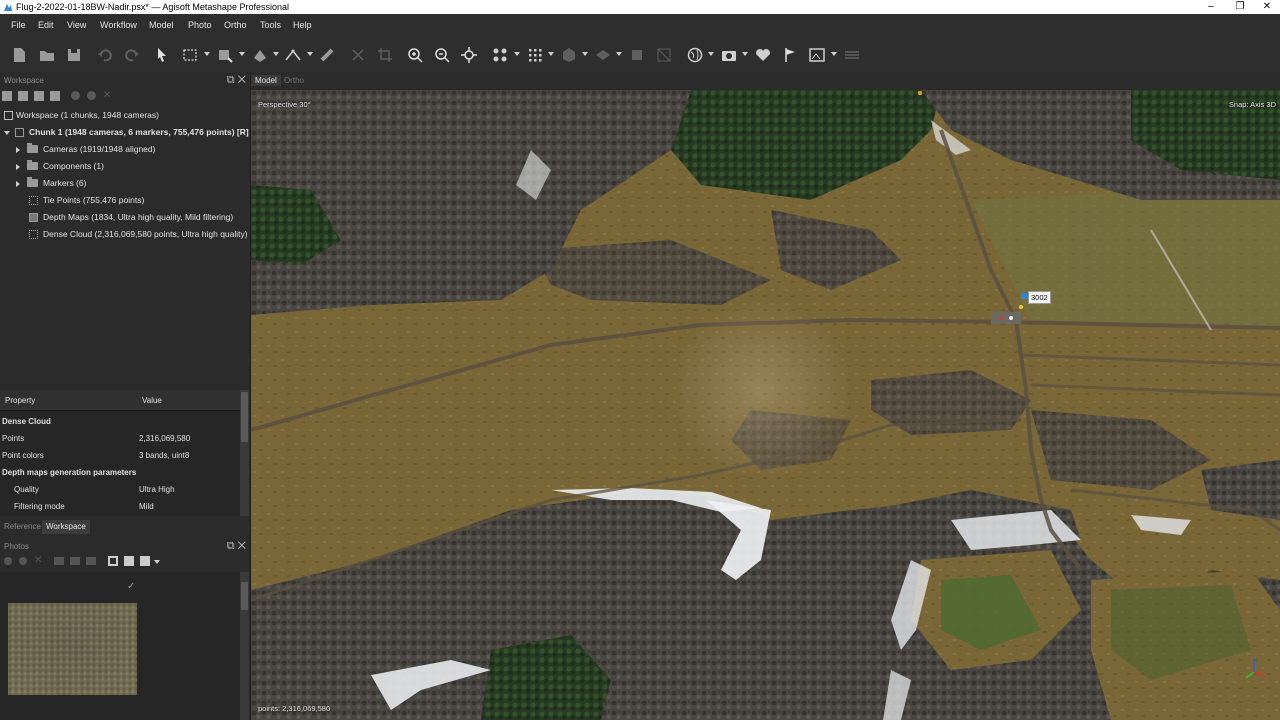  Describe the element at coordinates (39, 96) in the screenshot. I see `add-folder-icon` at that location.